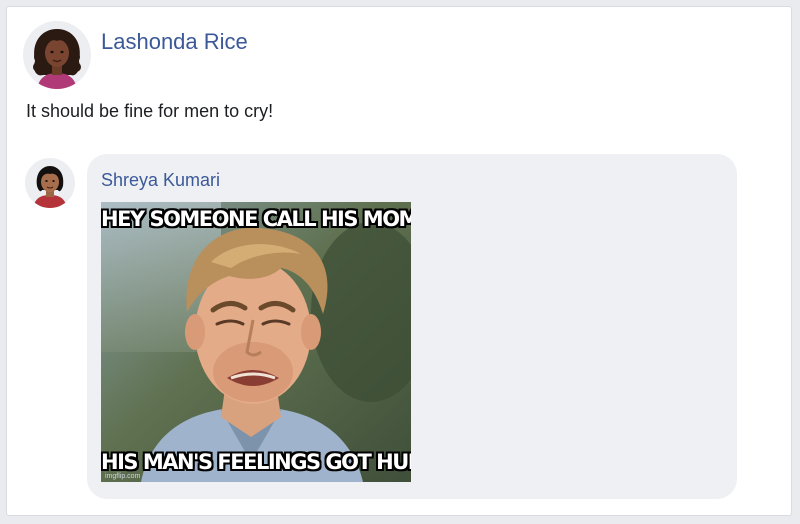 The width and height of the screenshot is (800, 524). What do you see at coordinates (150, 111) in the screenshot?
I see `post-text: It should be fine for men to cry!` at bounding box center [150, 111].